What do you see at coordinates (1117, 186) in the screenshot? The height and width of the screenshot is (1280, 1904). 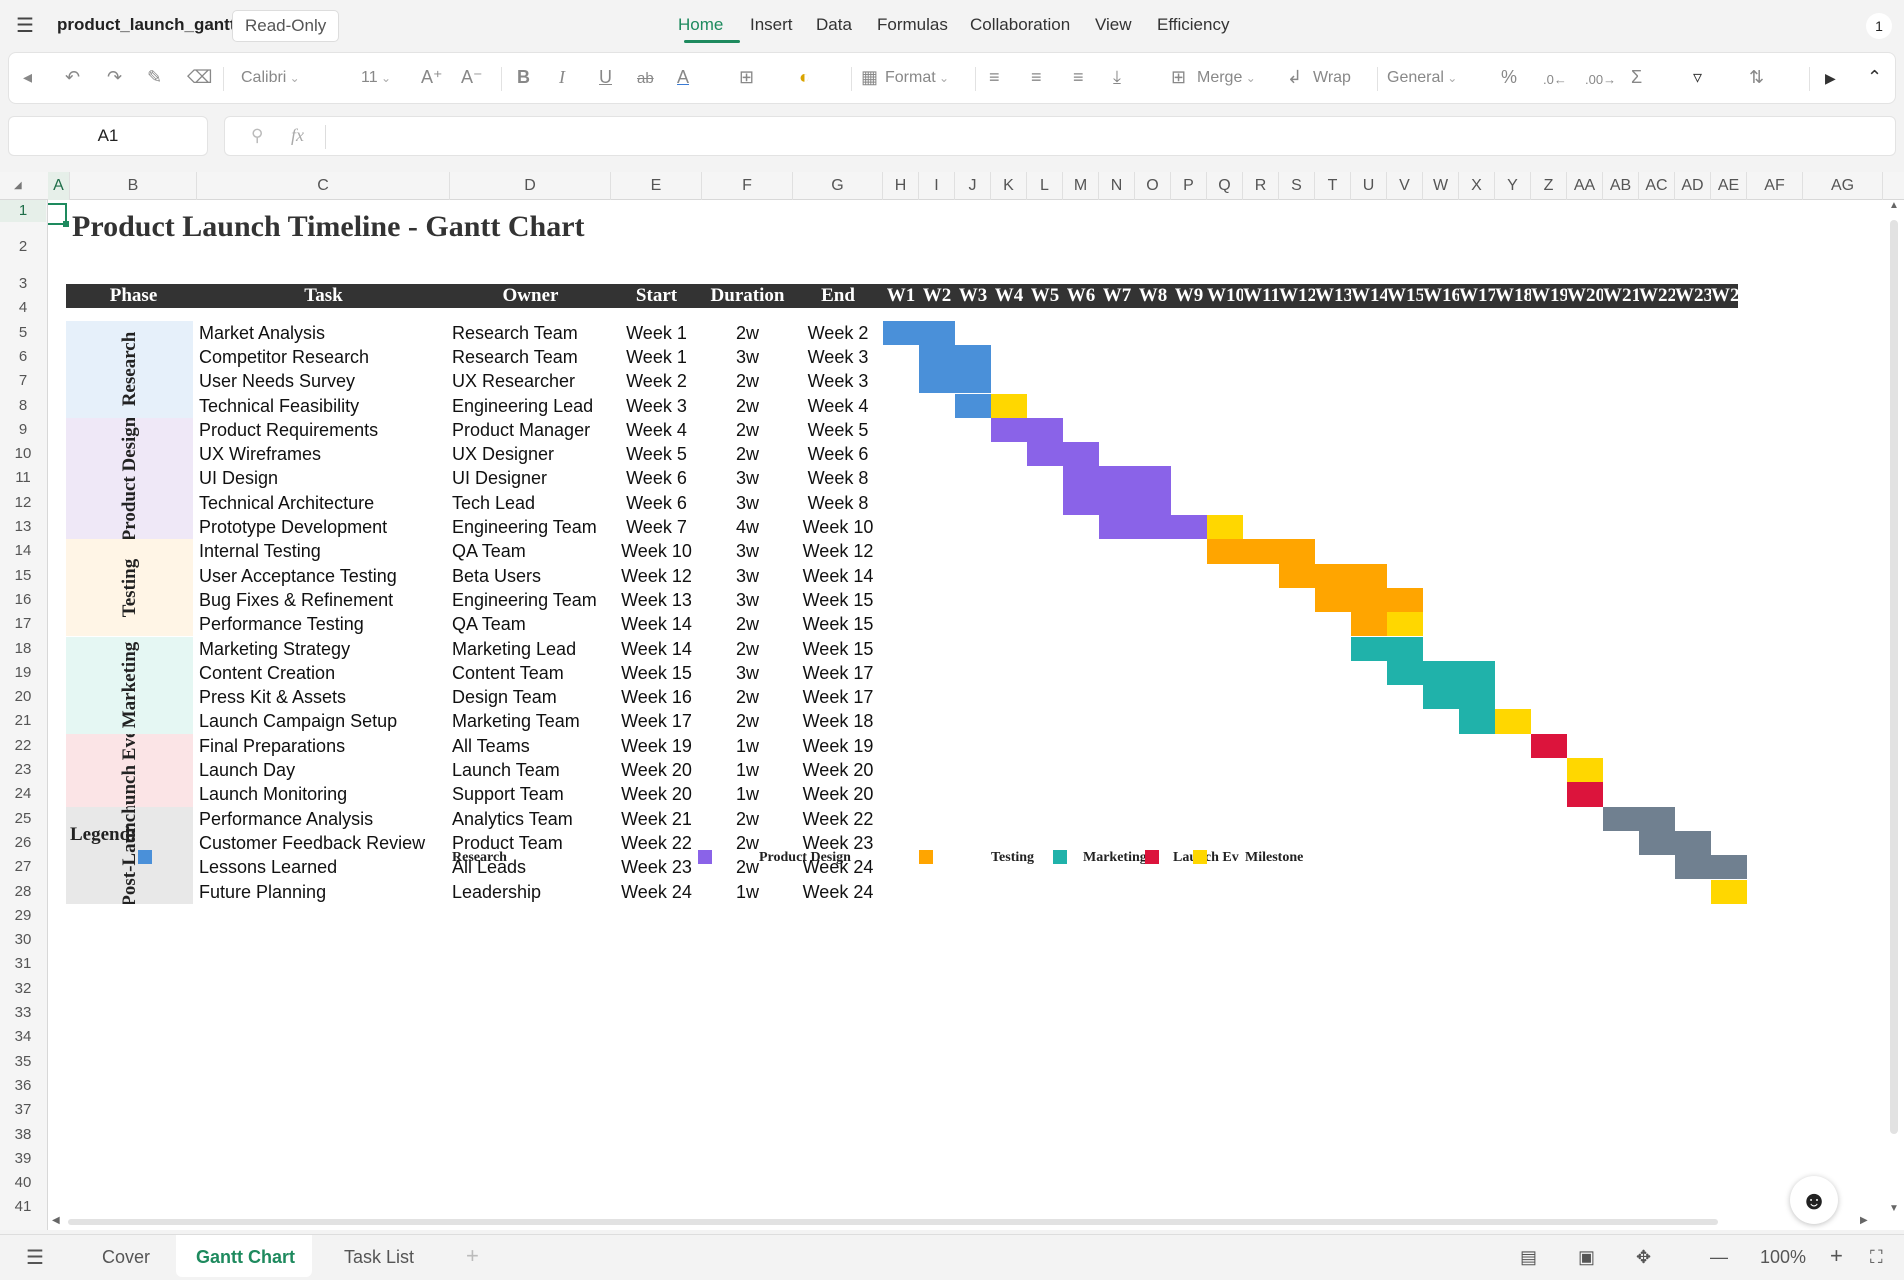 I see `col-header-n: N` at bounding box center [1117, 186].